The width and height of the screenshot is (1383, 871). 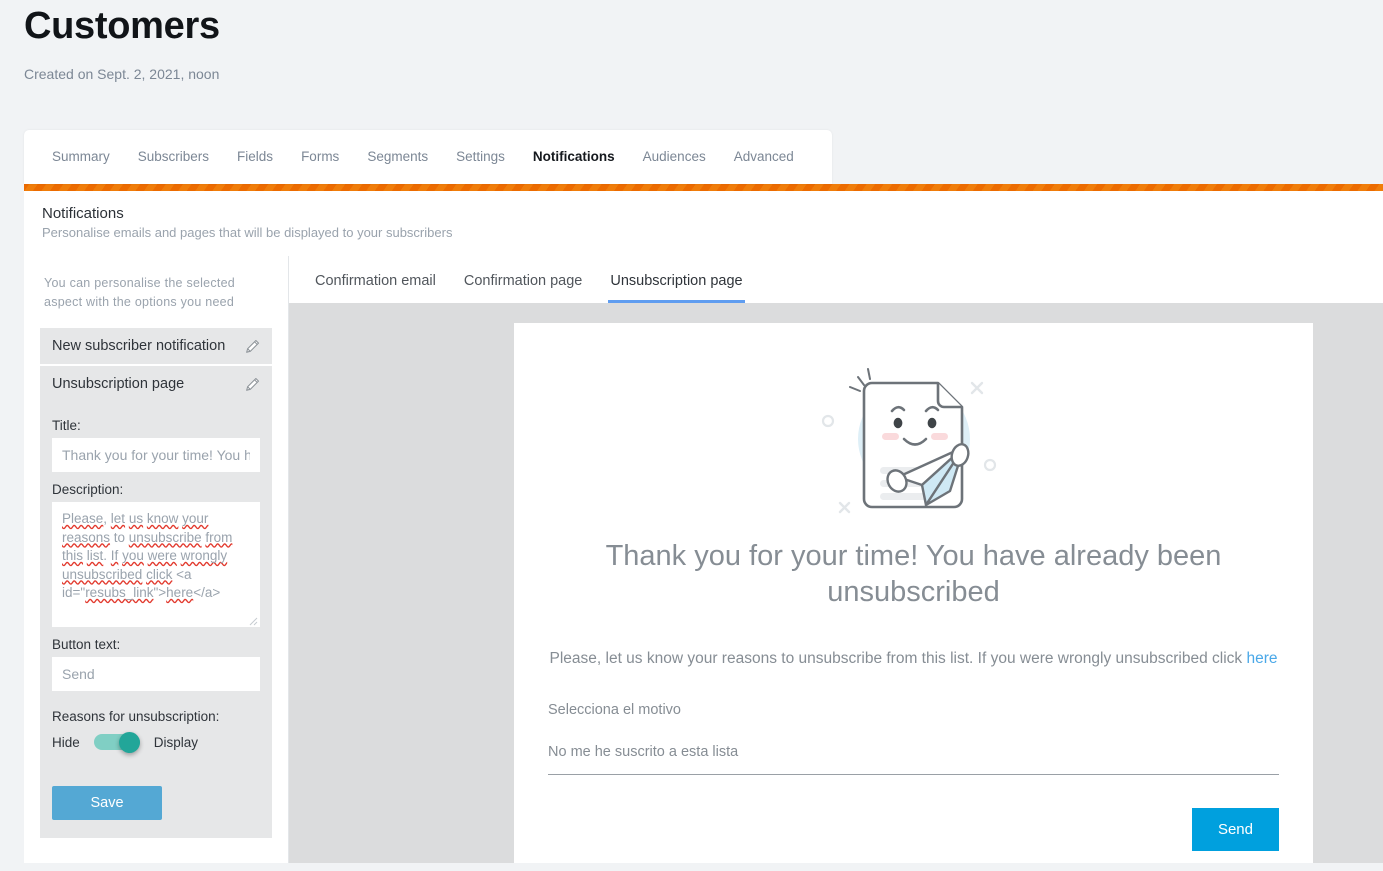 I want to click on accordion-label: Unsubscription page, so click(x=118, y=384).